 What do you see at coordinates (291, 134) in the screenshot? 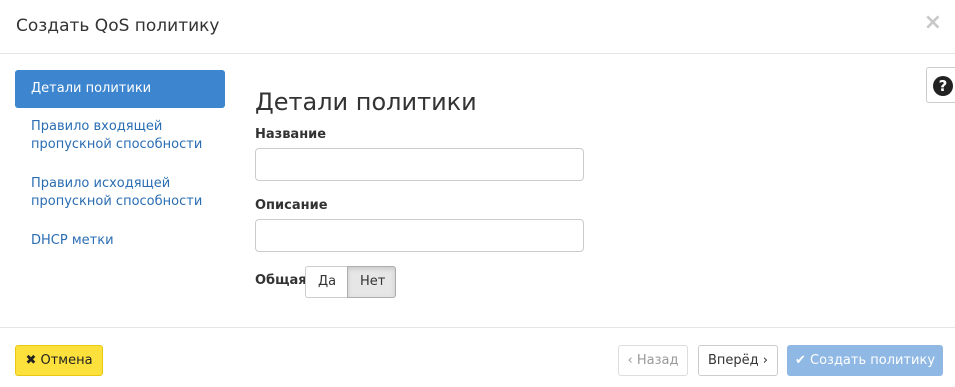
I see `name-label: Название` at bounding box center [291, 134].